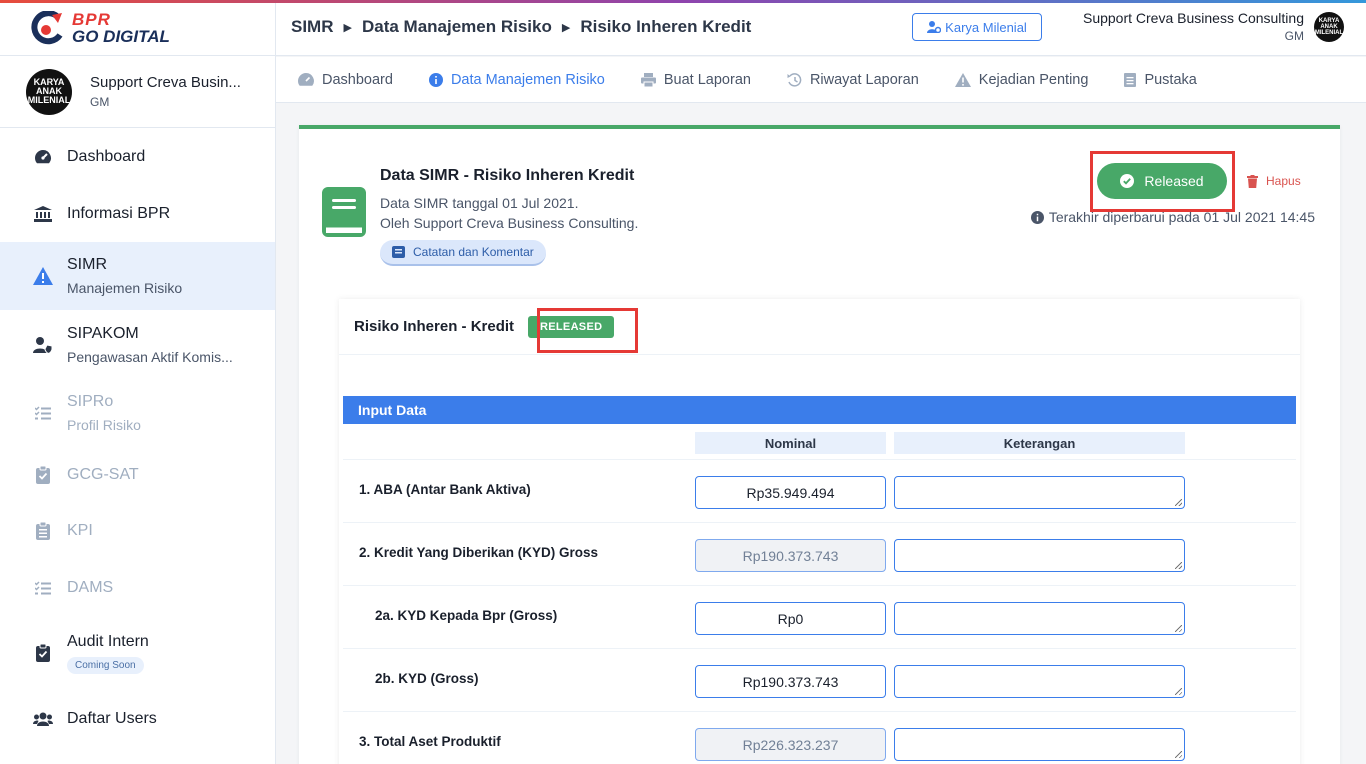 The width and height of the screenshot is (1366, 764). Describe the element at coordinates (137, 587) in the screenshot. I see `sidebar-item-dams: DAMS` at that location.